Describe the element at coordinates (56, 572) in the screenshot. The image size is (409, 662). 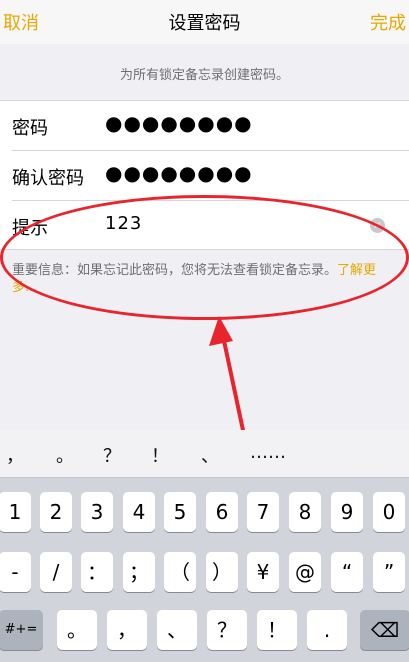
I see `key-slash: /` at that location.